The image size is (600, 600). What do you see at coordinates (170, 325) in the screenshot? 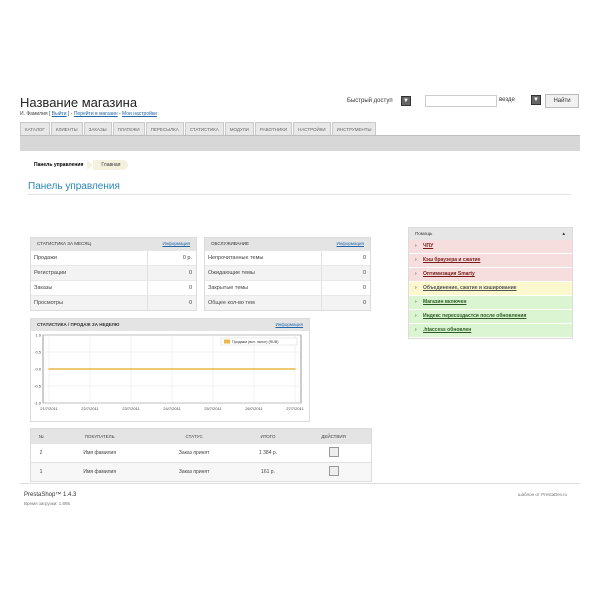
I see `weekly-header: Статистика / продаж за неделю Информация` at bounding box center [170, 325].